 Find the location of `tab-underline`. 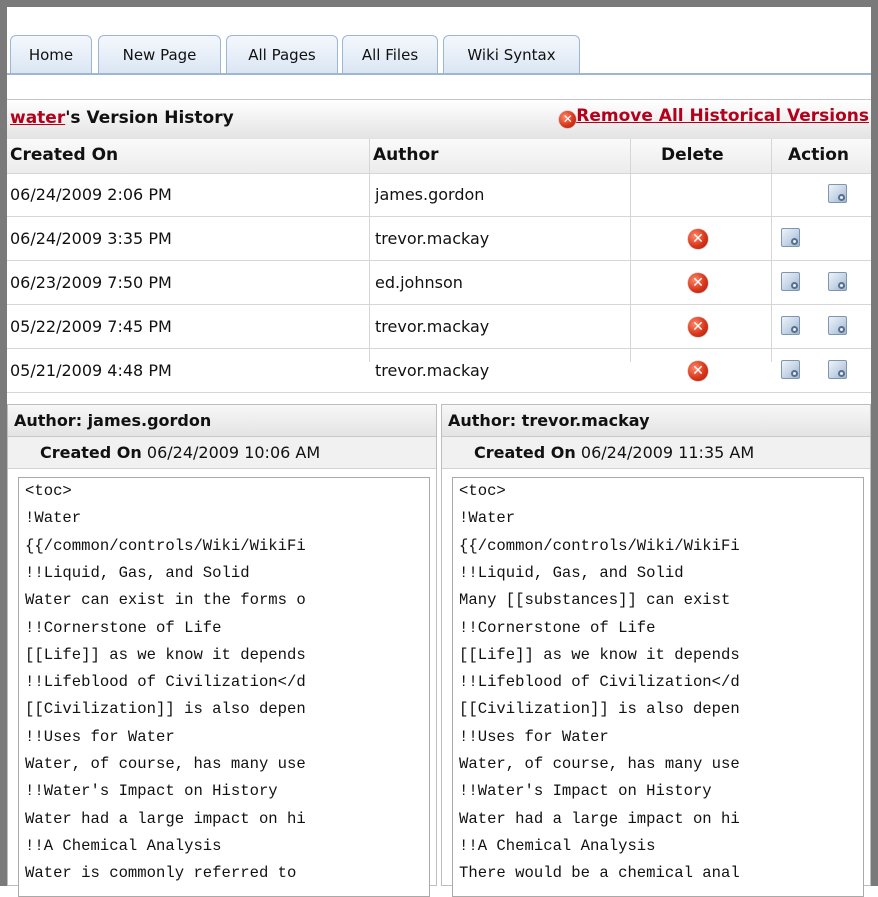

tab-underline is located at coordinates (439, 74).